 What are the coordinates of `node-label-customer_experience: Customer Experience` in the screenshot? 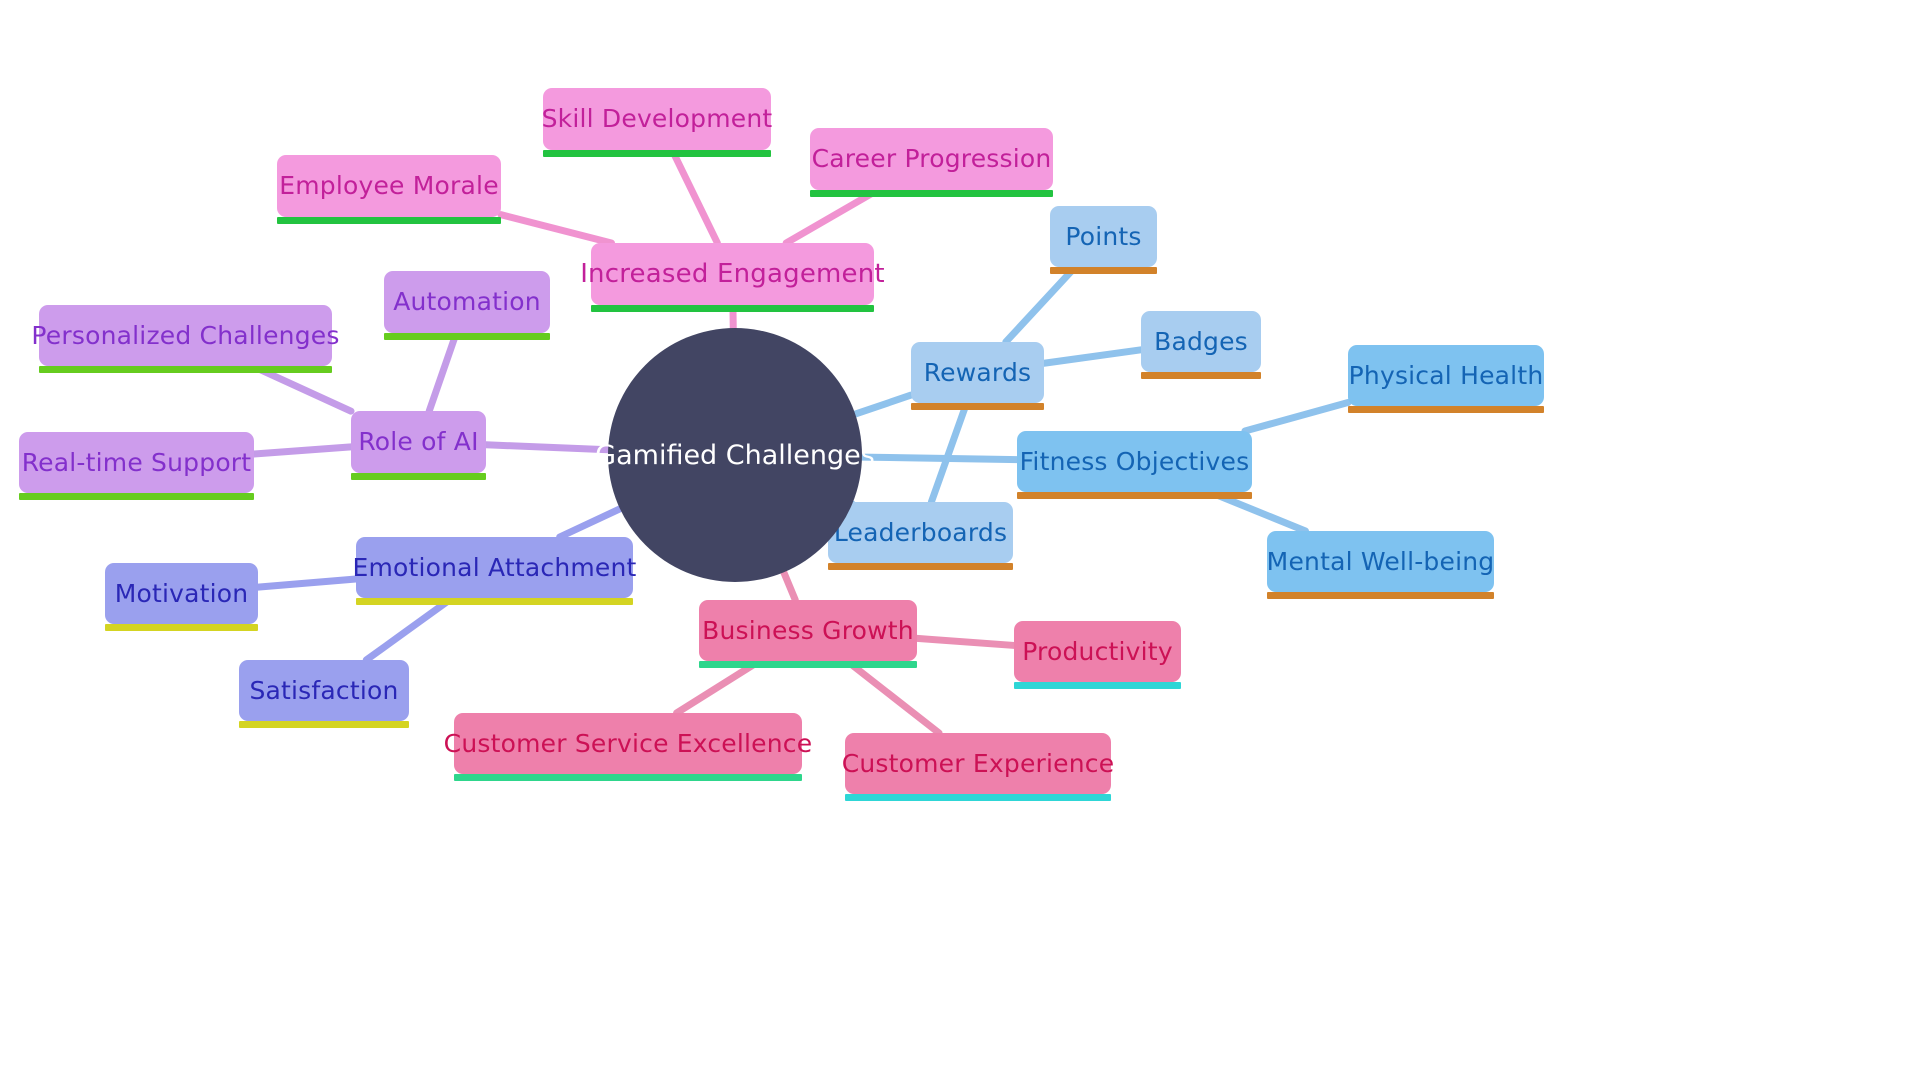 It's located at (978, 763).